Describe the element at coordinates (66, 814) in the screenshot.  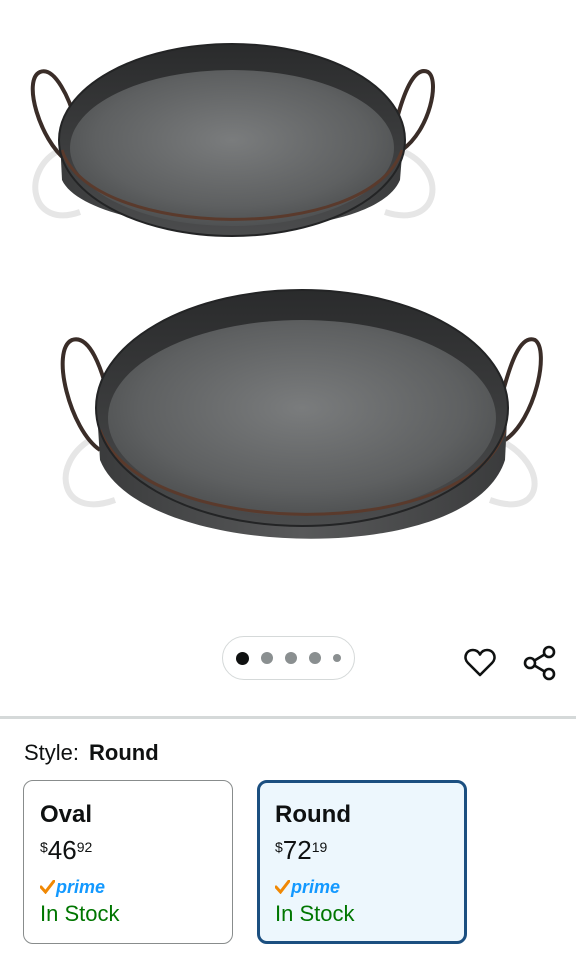
I see `variant-name: Oval` at that location.